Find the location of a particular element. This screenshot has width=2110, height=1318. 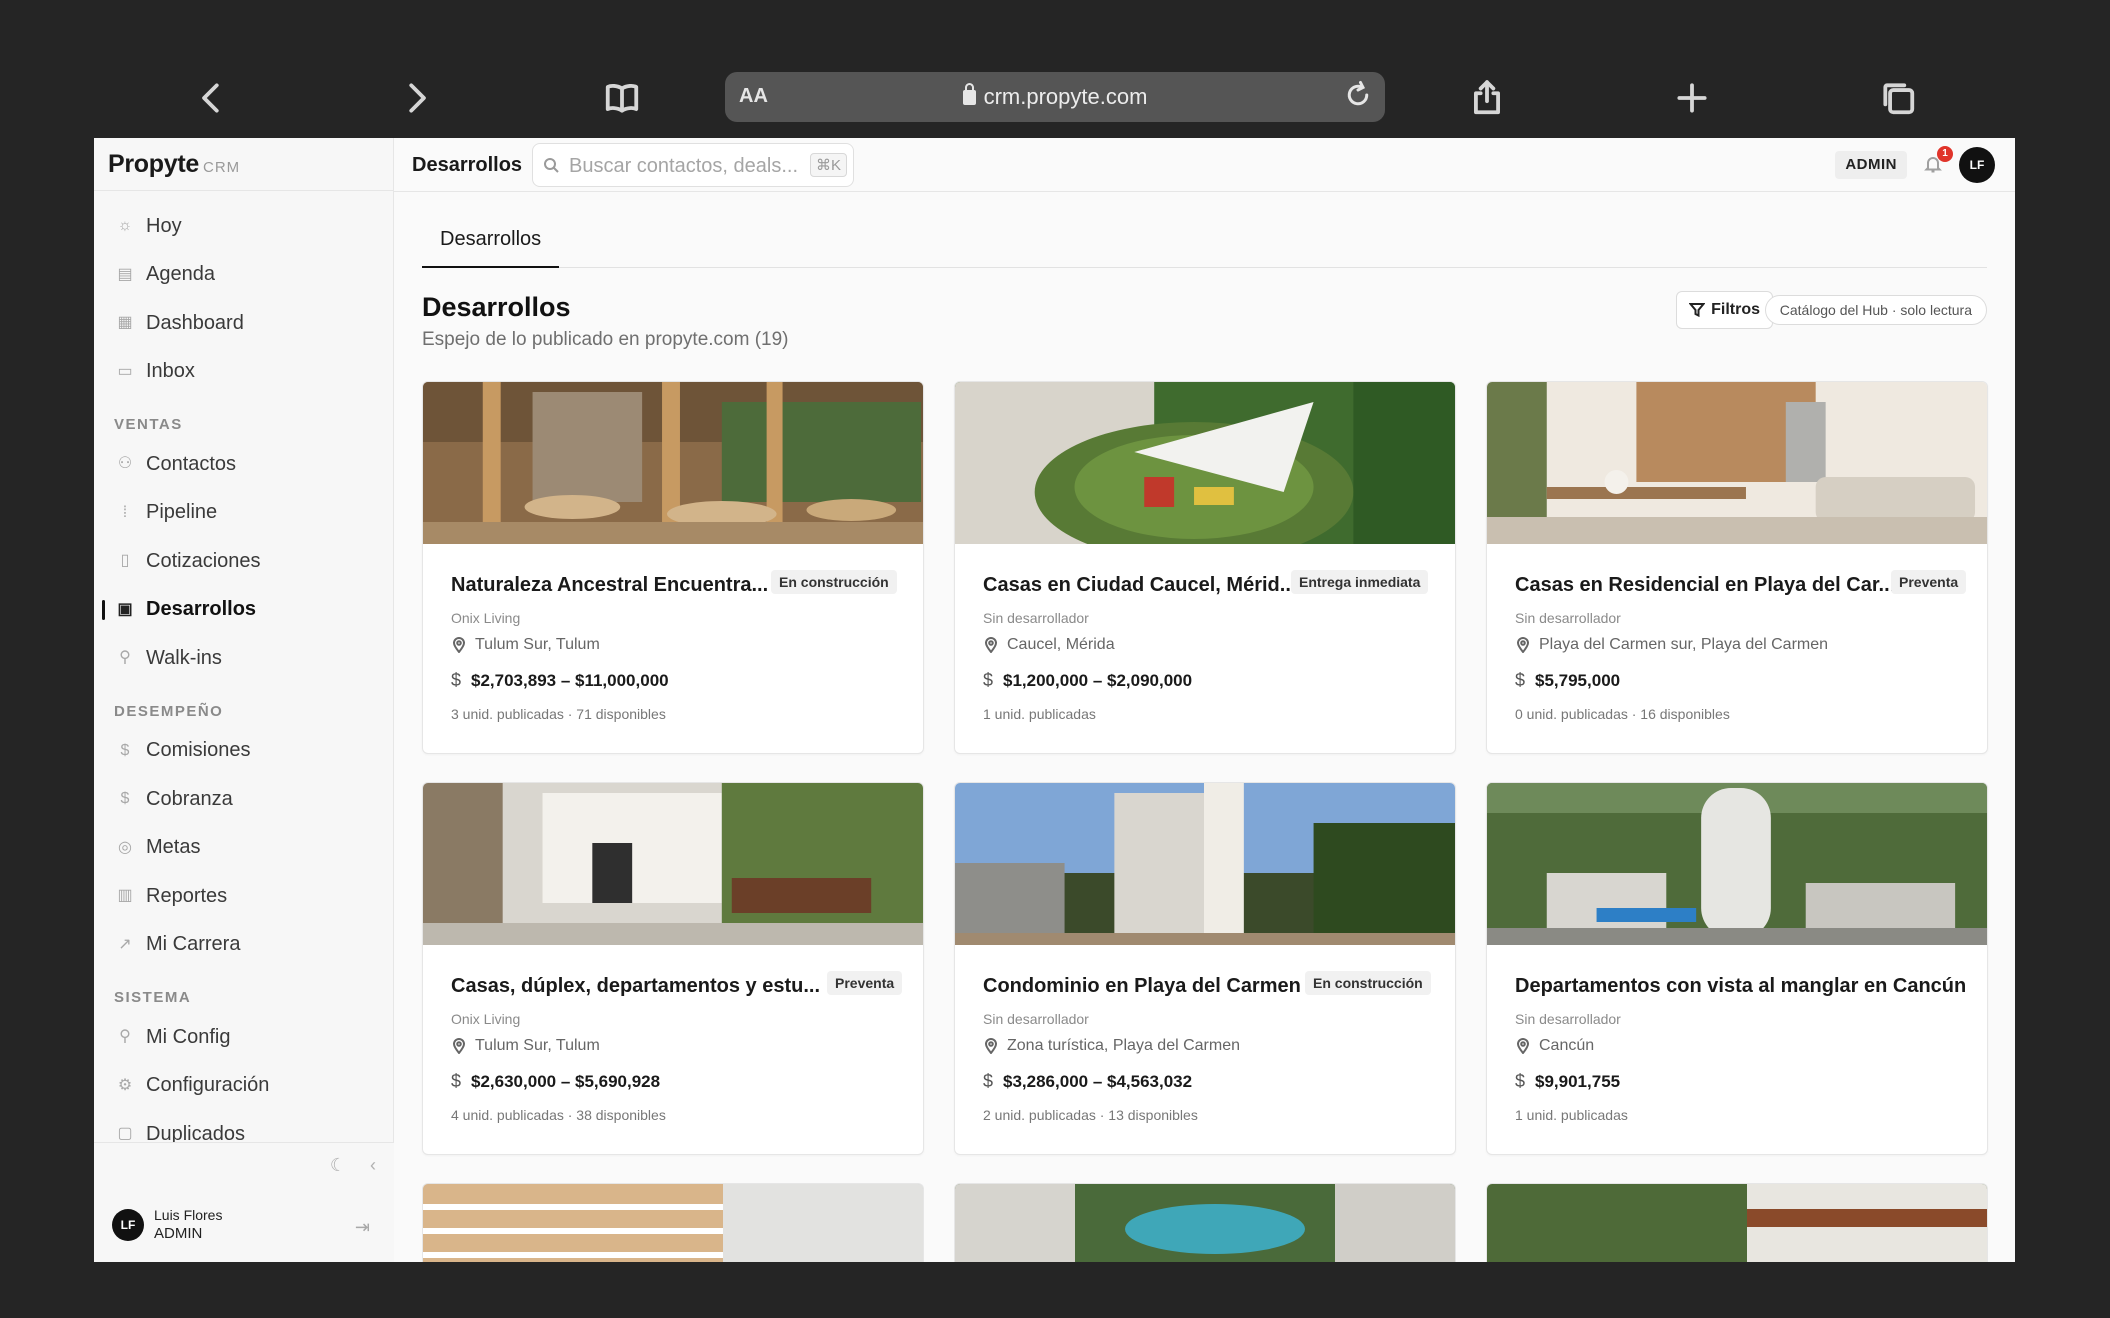

lock-icon is located at coordinates (969, 94).